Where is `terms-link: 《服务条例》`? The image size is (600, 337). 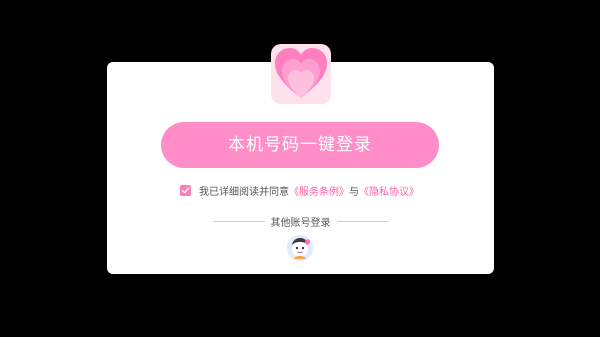 terms-link: 《服务条例》 is located at coordinates (319, 190).